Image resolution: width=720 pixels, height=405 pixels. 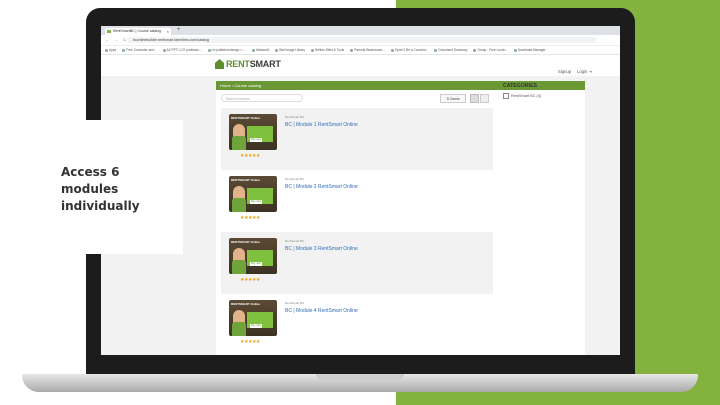 I want to click on house-icon, so click(x=219, y=64).